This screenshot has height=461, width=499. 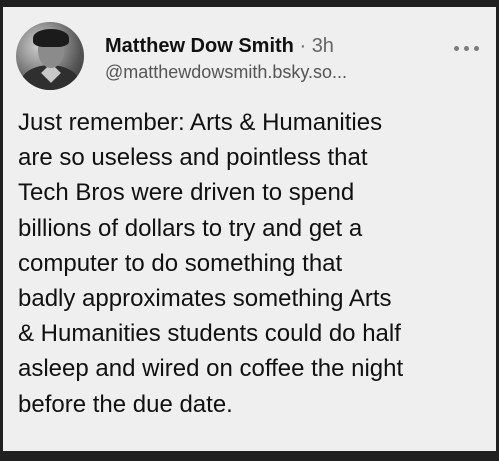 What do you see at coordinates (50, 56) in the screenshot?
I see `author-avatar` at bounding box center [50, 56].